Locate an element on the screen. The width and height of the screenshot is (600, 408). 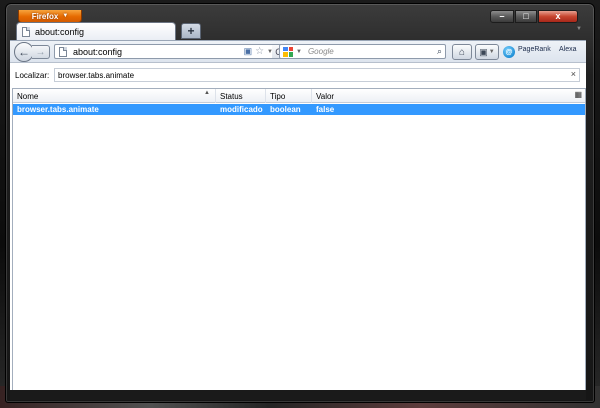
cell-type: boolean is located at coordinates (285, 109).